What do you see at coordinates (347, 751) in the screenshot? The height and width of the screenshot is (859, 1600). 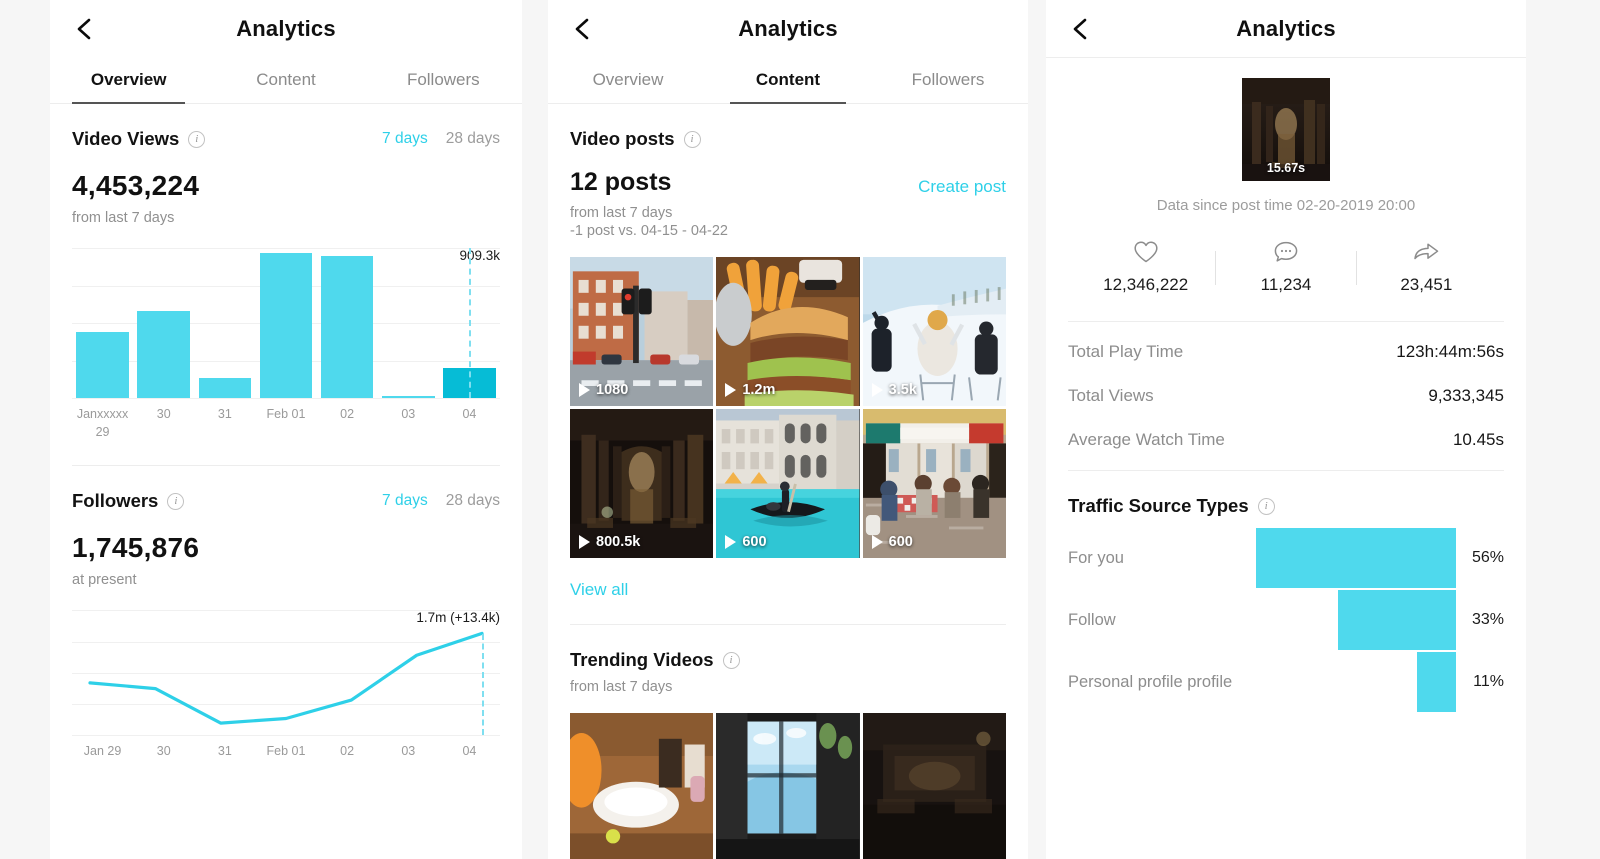 I see `x-tick-label: 02` at bounding box center [347, 751].